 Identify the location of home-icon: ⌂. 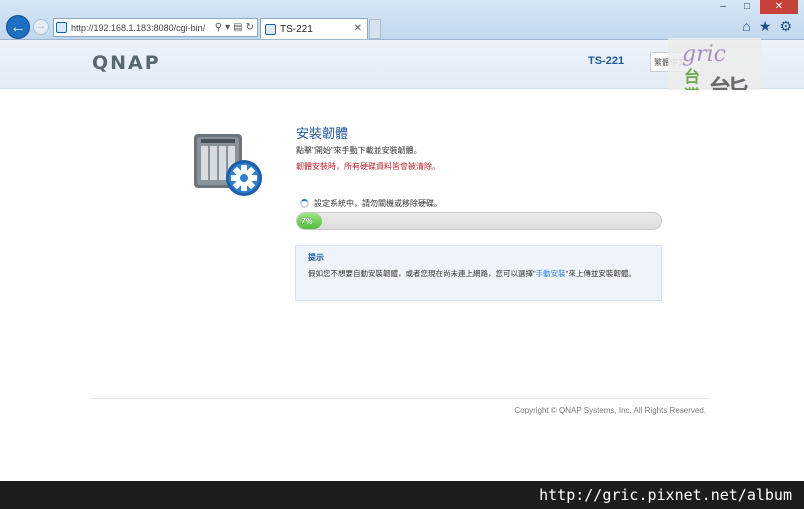
(746, 26).